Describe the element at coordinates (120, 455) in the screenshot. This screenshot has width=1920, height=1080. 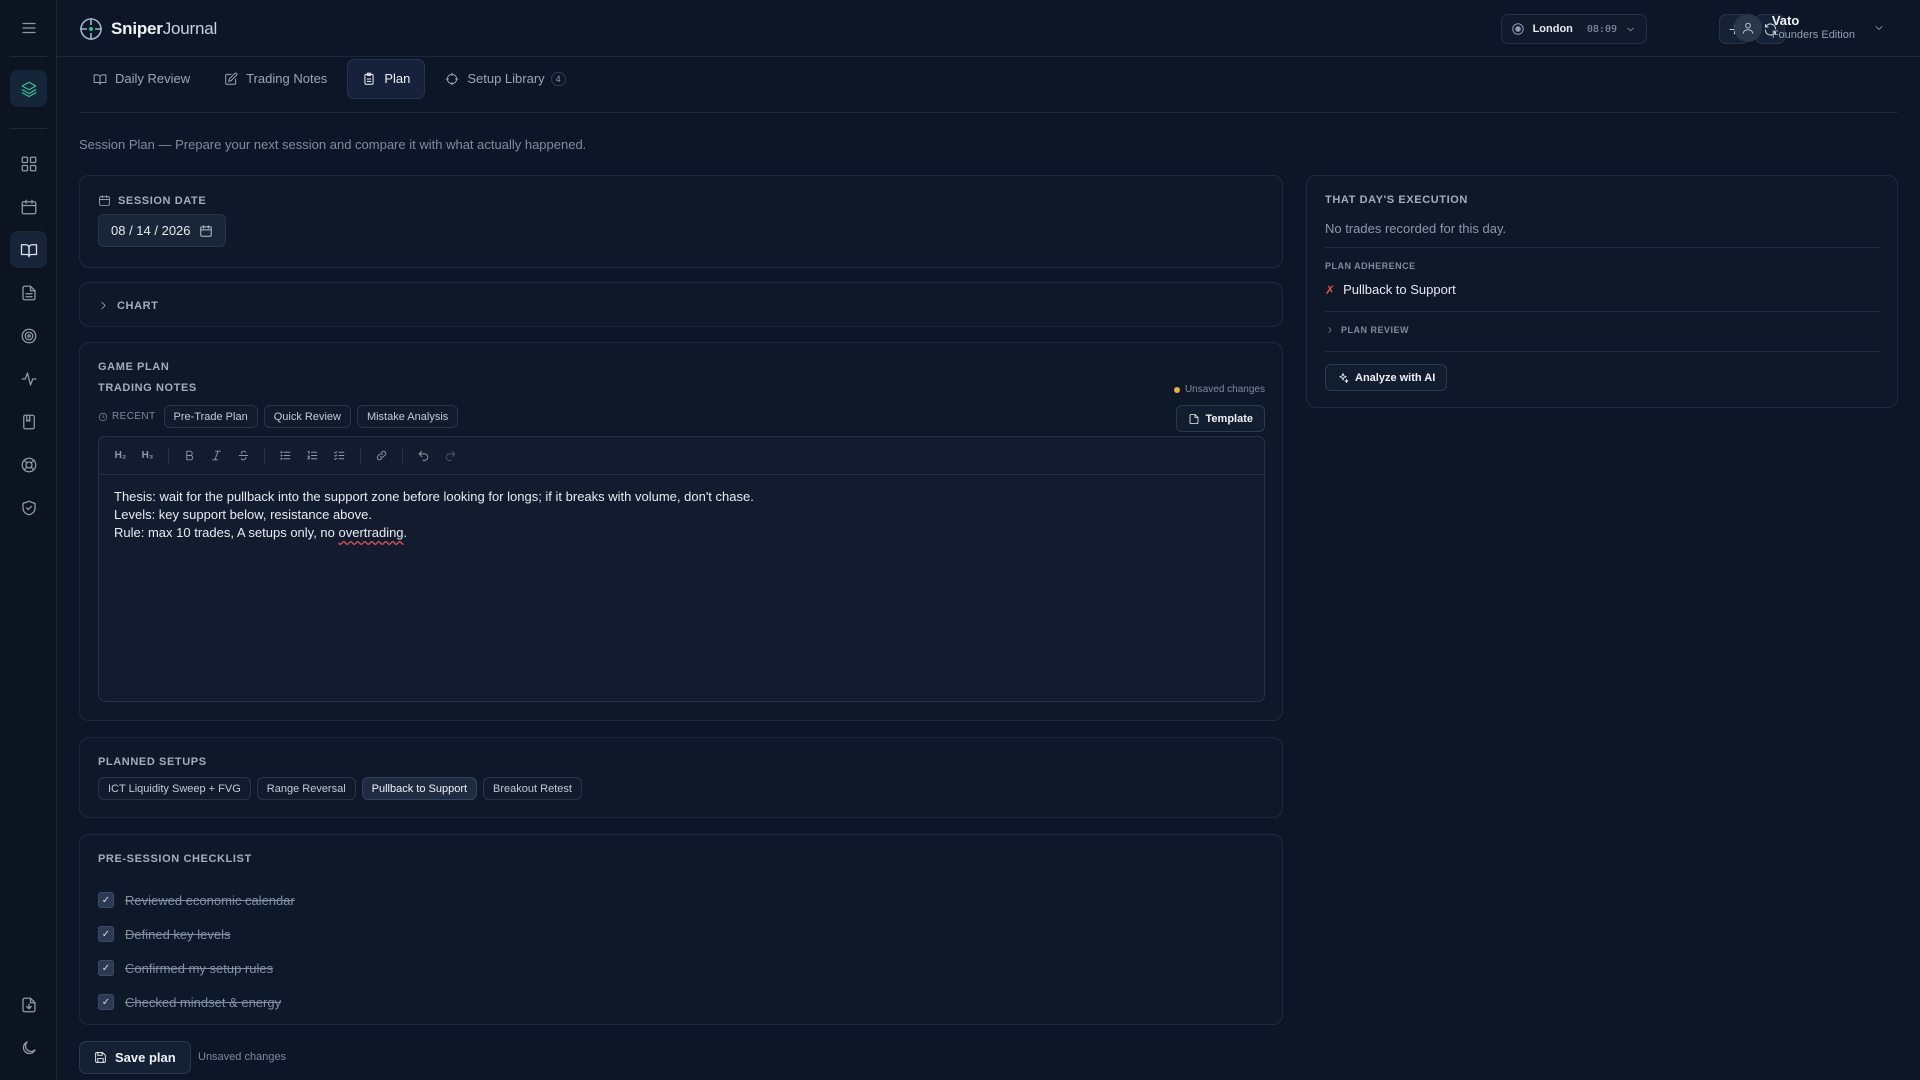
I see `heading-2-button: H₂` at that location.